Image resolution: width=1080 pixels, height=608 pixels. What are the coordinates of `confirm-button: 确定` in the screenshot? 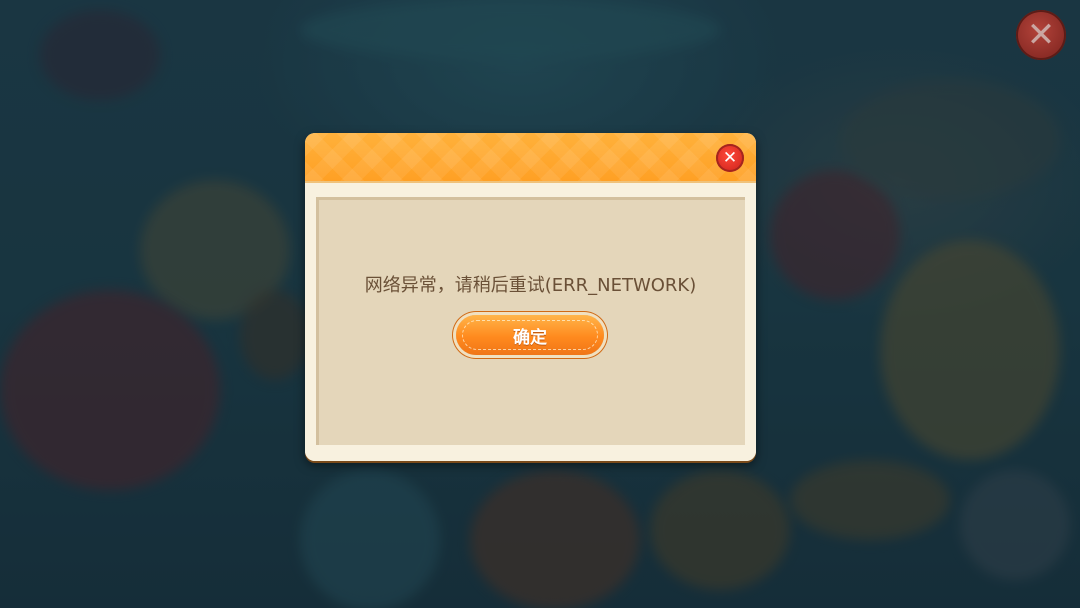 It's located at (530, 335).